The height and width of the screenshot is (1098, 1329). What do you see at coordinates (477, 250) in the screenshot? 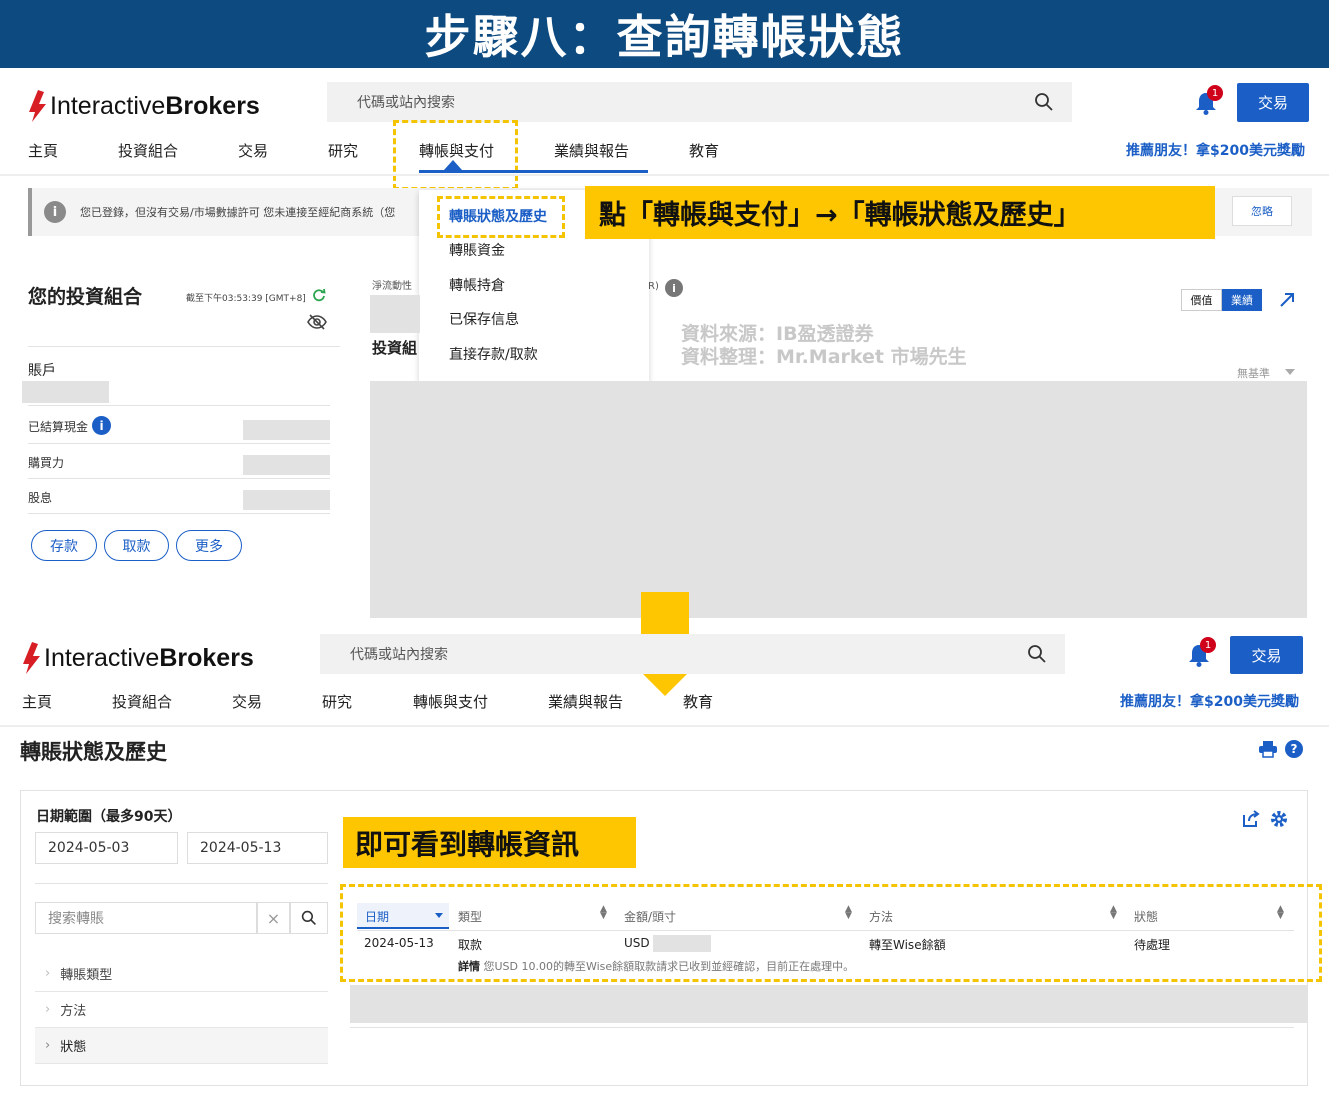
I see `menu-item-transfer-funds: 轉賬資金` at bounding box center [477, 250].